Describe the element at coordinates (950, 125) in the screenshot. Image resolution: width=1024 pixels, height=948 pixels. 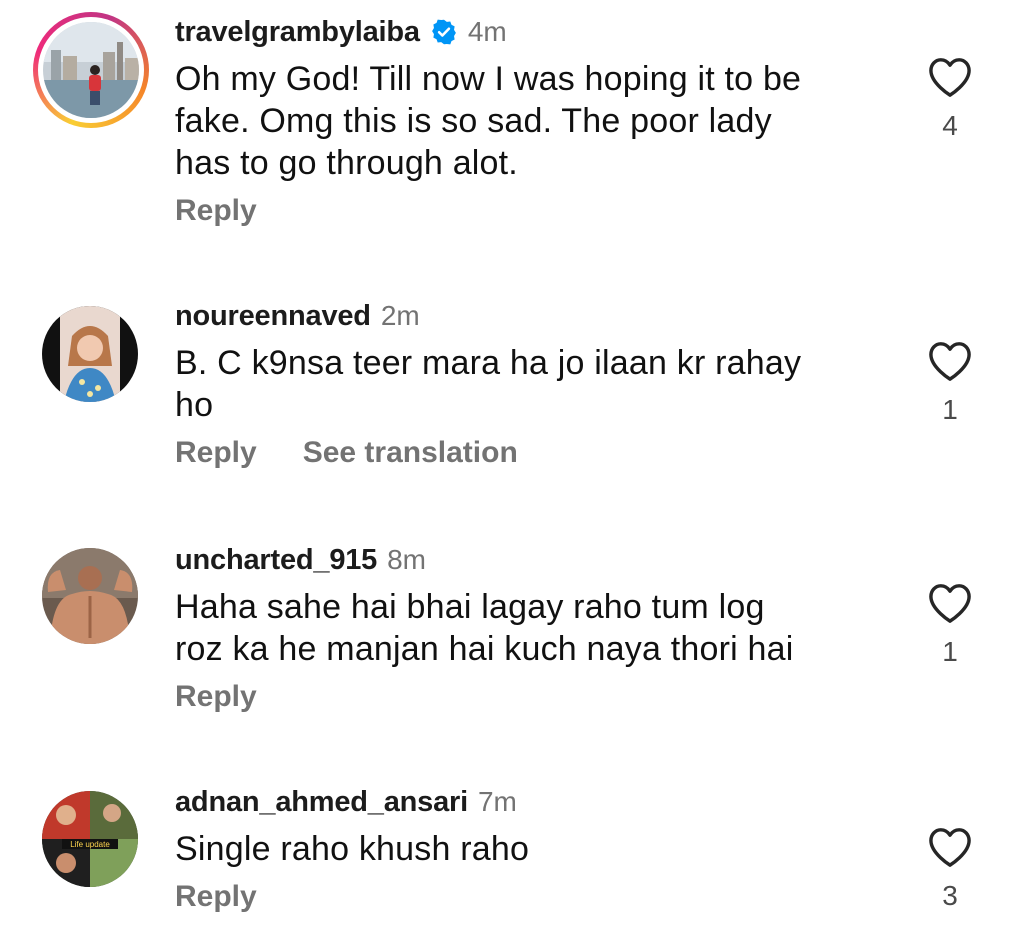
I see `like-count: 4` at that location.